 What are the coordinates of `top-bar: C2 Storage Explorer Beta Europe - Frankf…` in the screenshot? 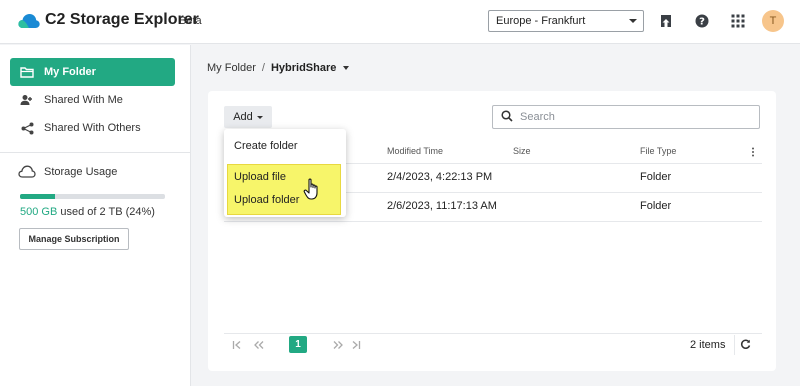 It's located at (400, 22).